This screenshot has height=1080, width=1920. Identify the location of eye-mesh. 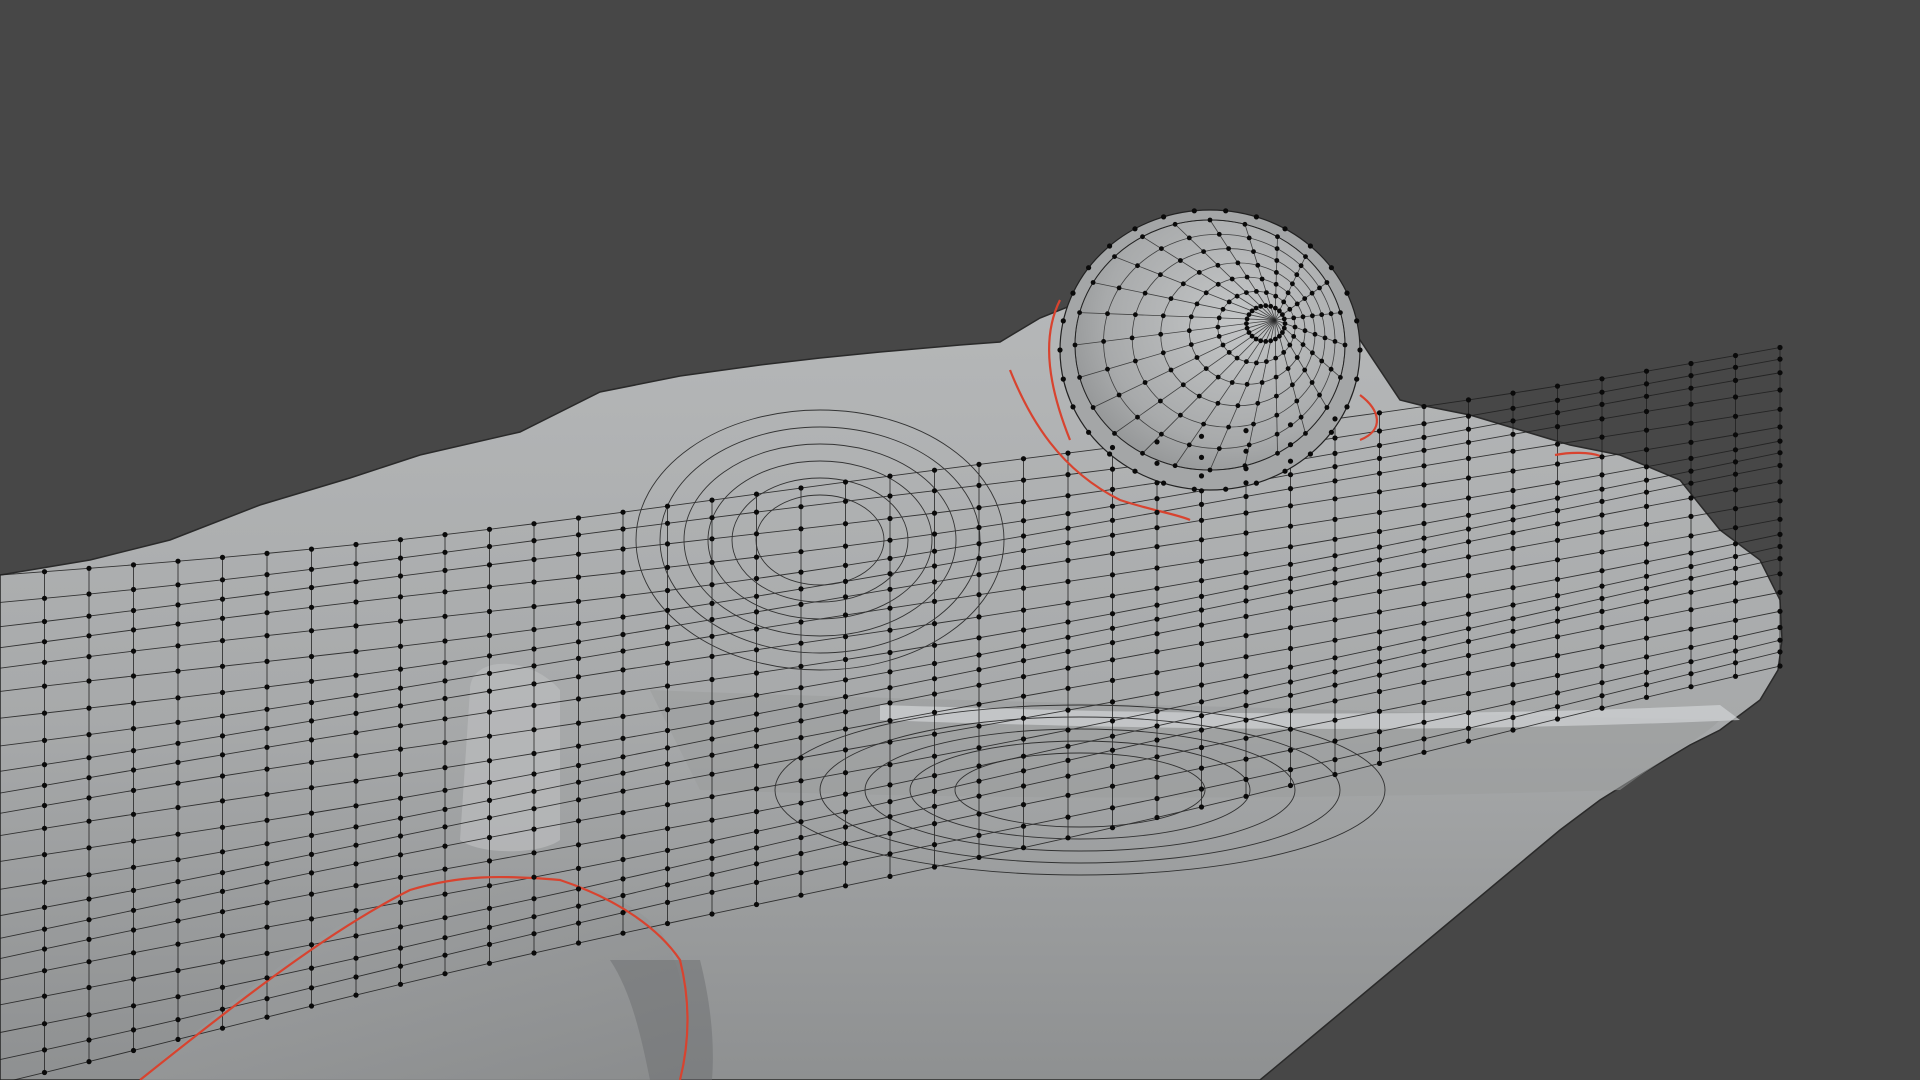
(1210, 350).